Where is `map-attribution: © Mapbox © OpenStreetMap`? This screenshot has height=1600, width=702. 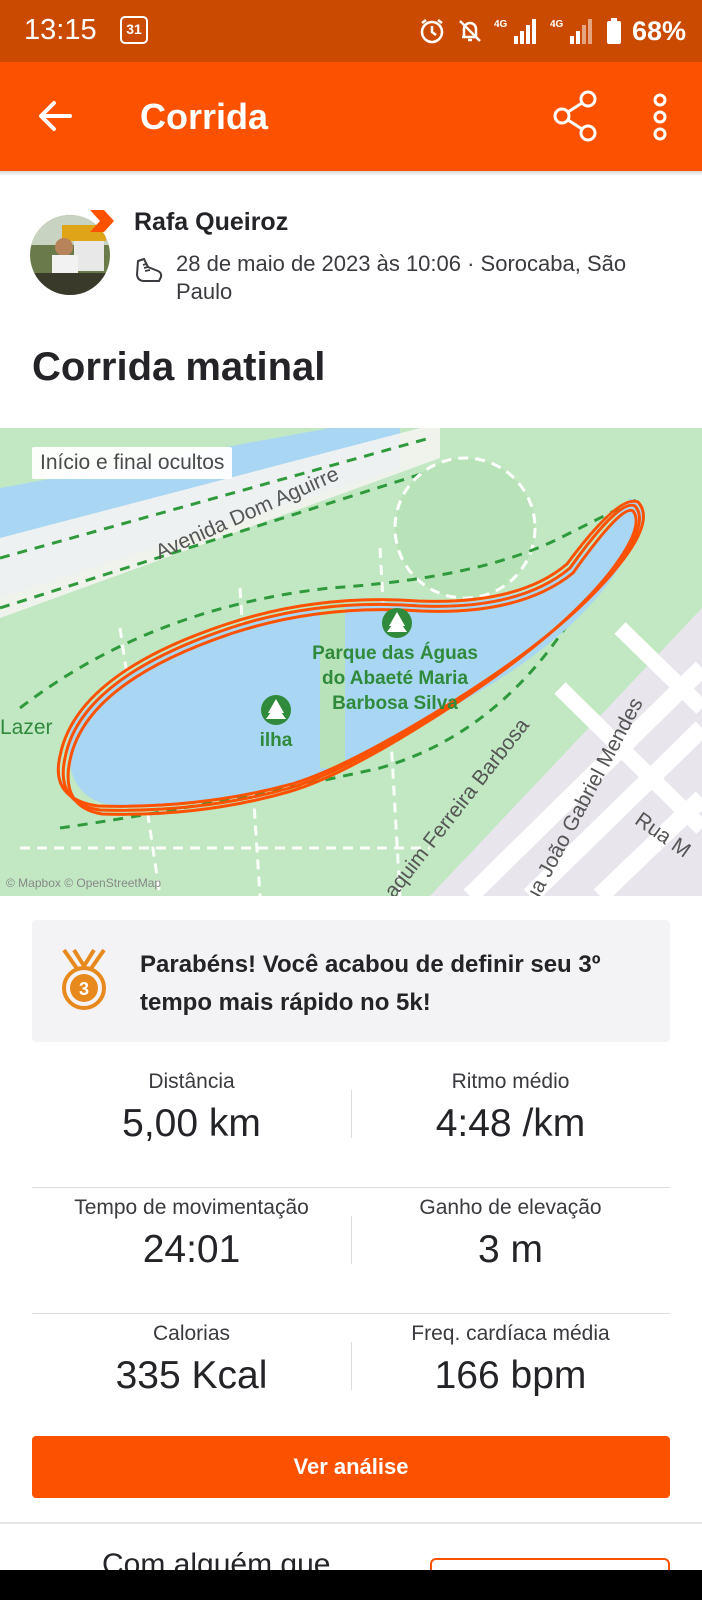 map-attribution: © Mapbox © OpenStreetMap is located at coordinates (83, 883).